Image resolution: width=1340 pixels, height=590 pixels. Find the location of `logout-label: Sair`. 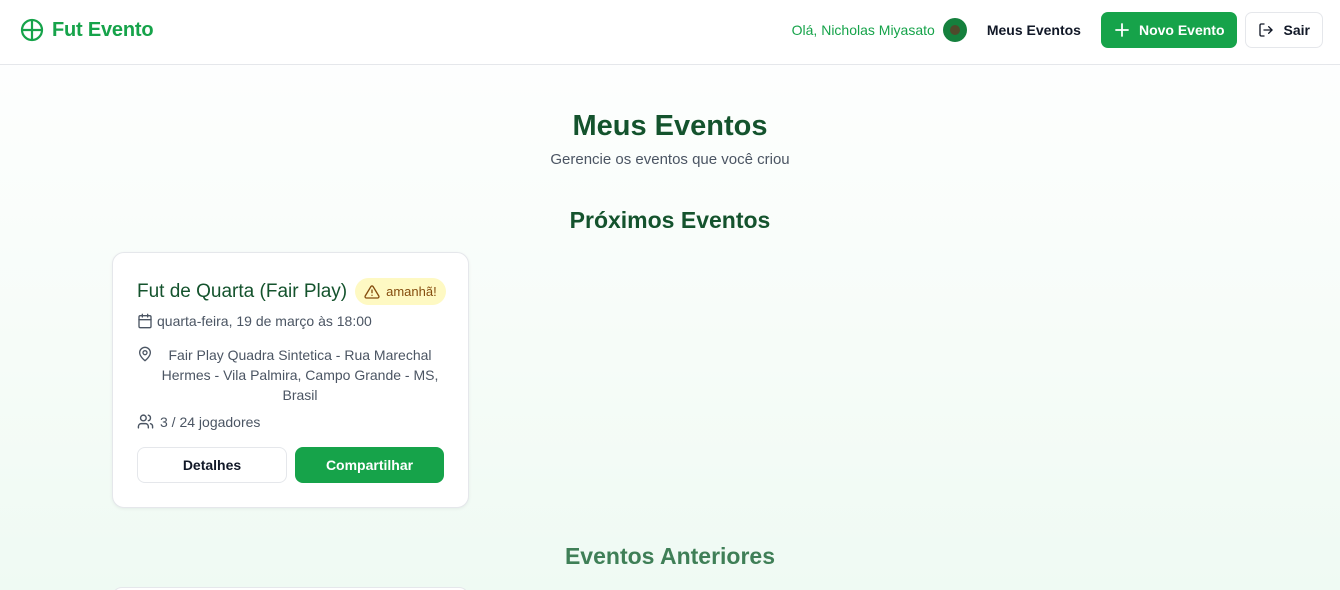

logout-label: Sair is located at coordinates (1296, 30).